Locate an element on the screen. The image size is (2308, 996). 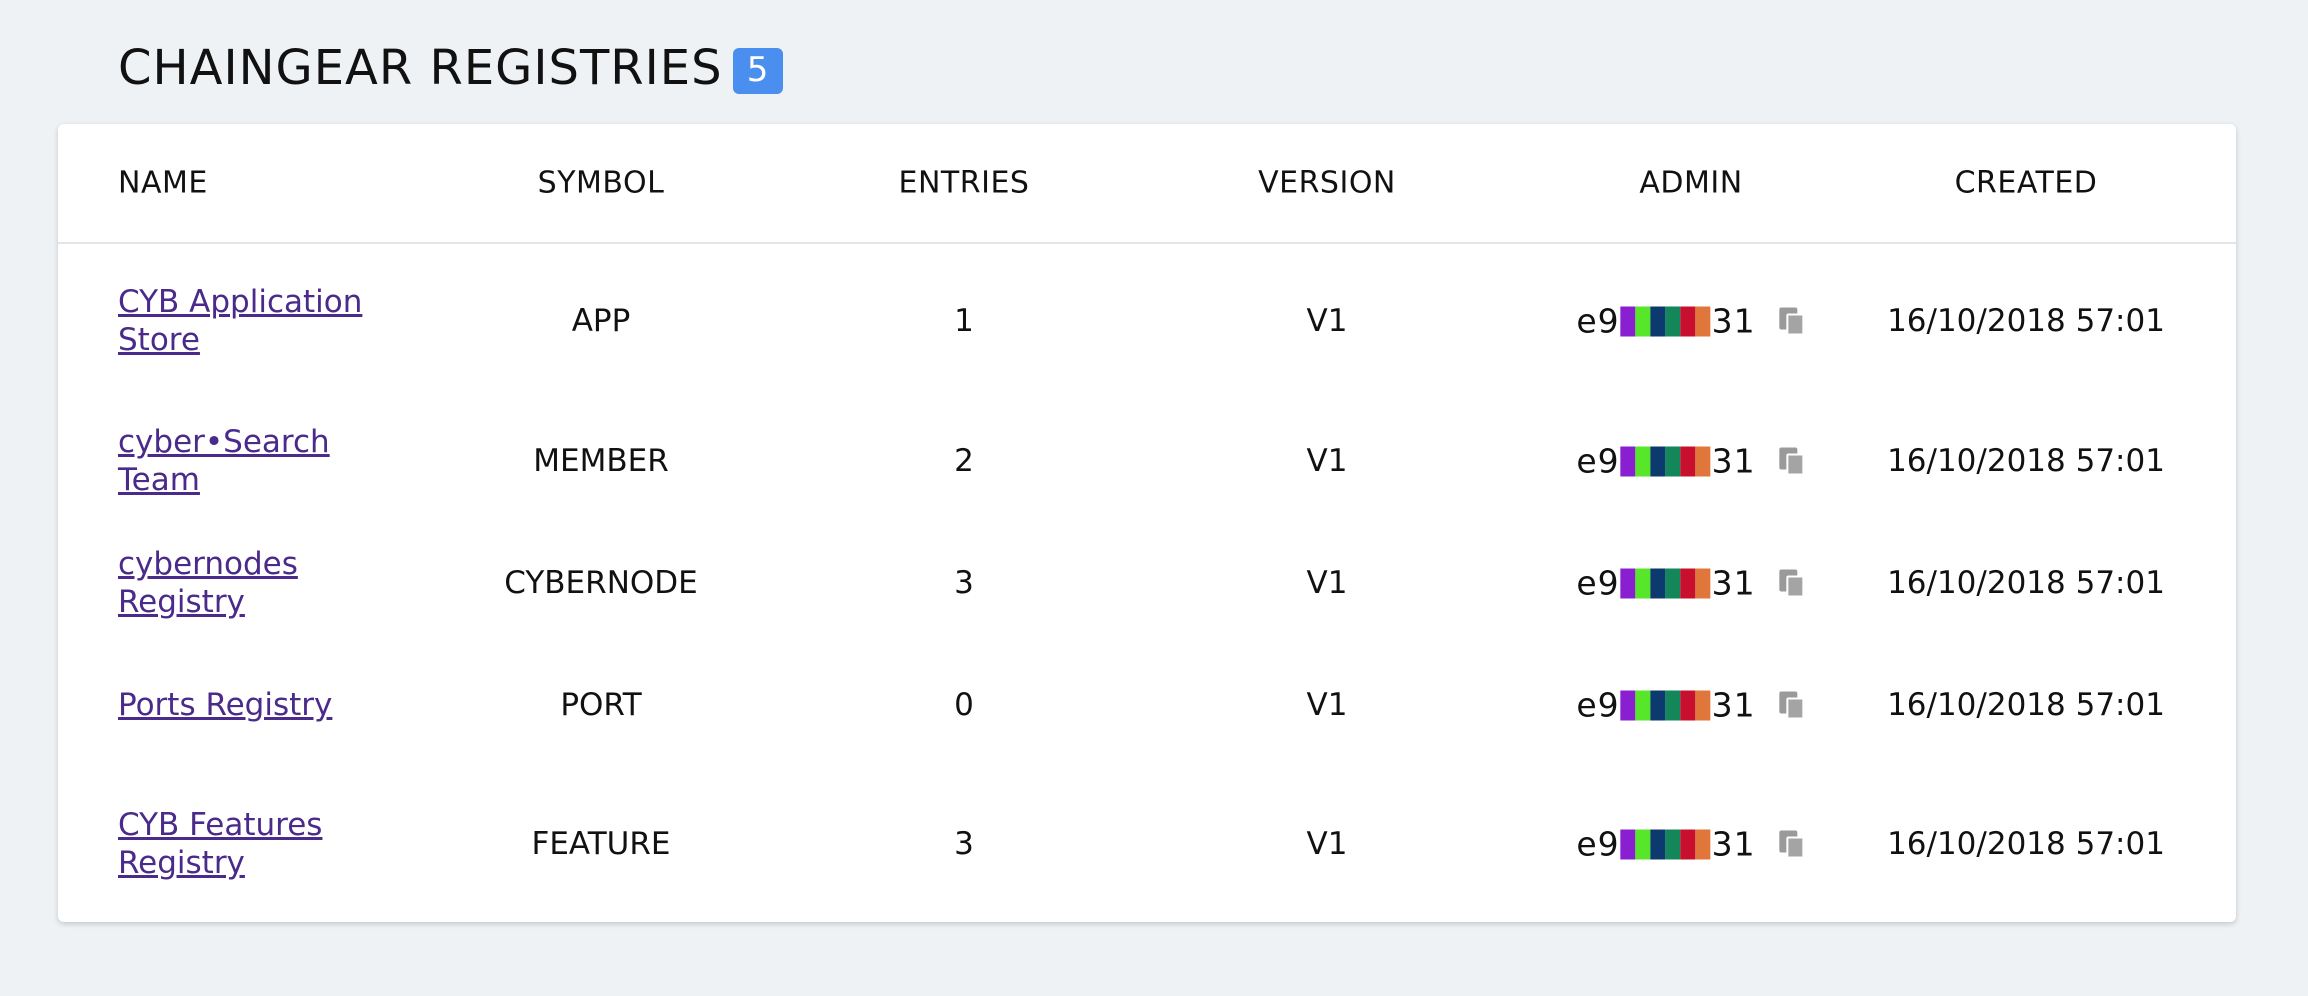
registry-name-link: cyber•Search Team is located at coordinates (268, 461).